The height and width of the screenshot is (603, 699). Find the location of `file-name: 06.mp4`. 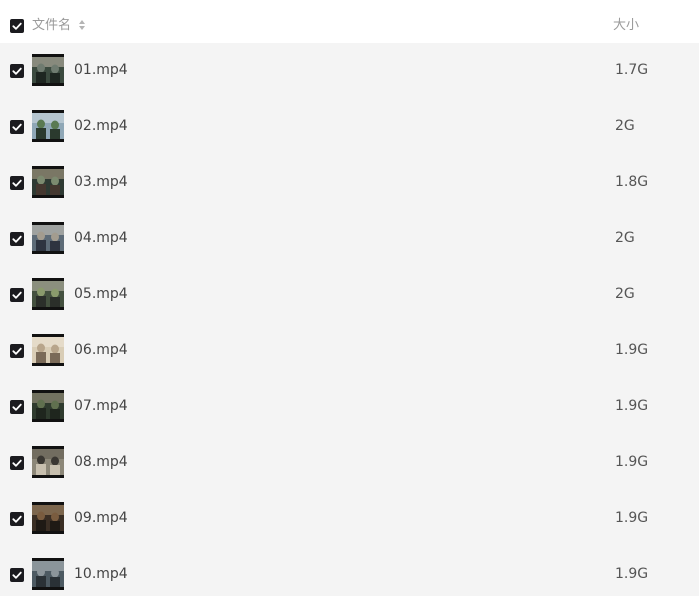

file-name: 06.mp4 is located at coordinates (101, 350).